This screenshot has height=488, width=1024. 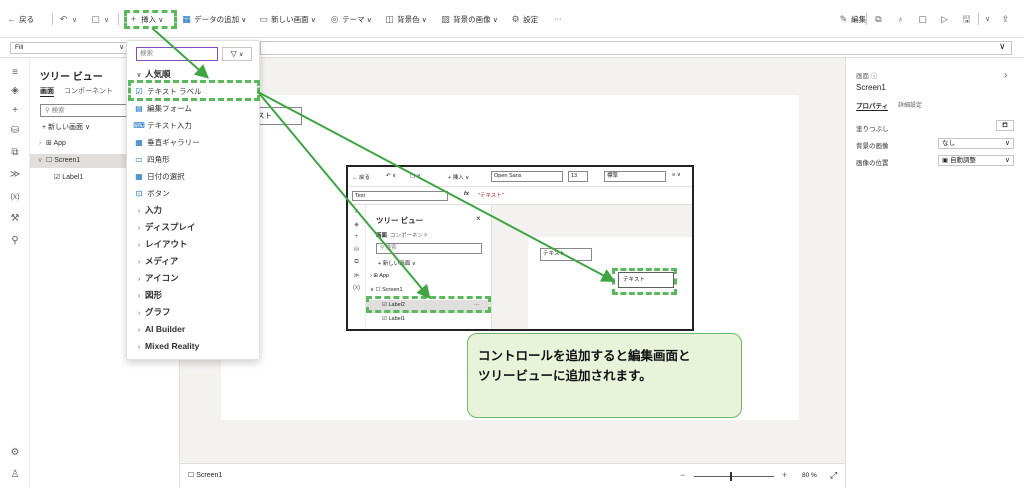 I want to click on image-fit-icon: ▣, so click(x=945, y=160).